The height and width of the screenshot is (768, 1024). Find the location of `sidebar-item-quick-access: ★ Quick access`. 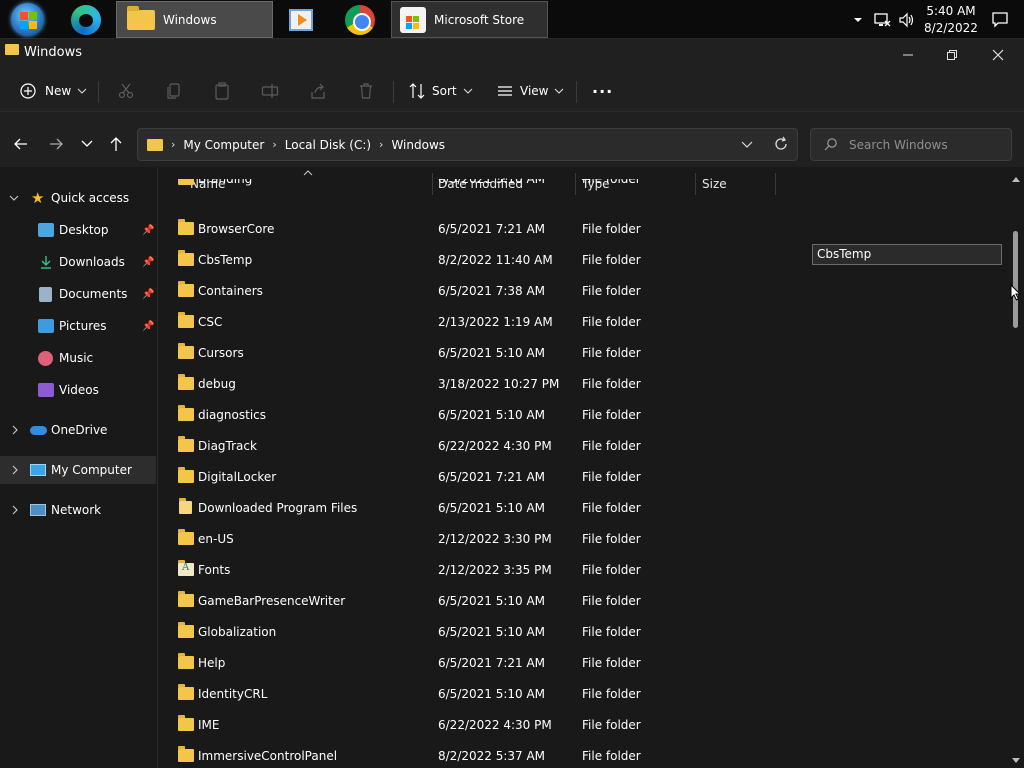

sidebar-item-quick-access: ★ Quick access is located at coordinates (78, 198).